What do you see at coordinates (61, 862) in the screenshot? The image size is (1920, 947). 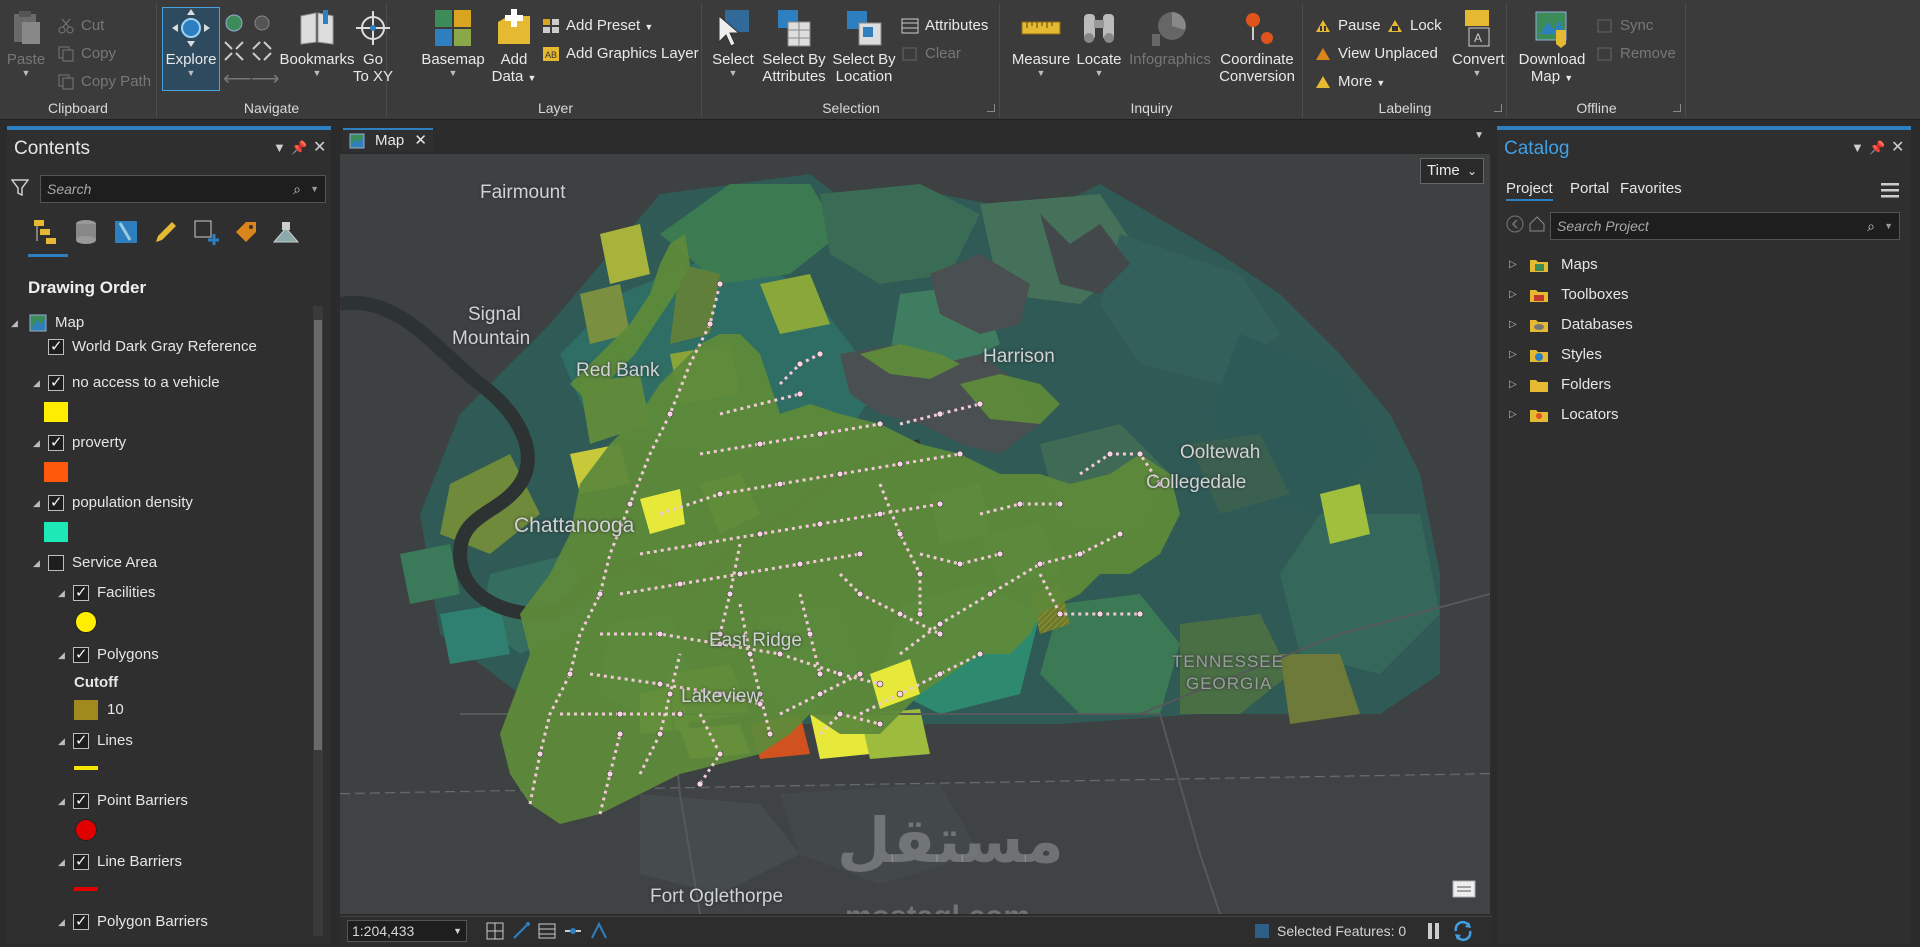 I see `expand-line-barriers-icon: ◢` at bounding box center [61, 862].